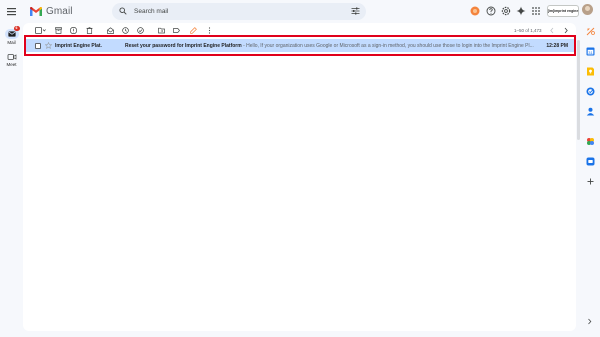  Describe the element at coordinates (589, 321) in the screenshot. I see `show-side-panel-chevron-icon` at that location.